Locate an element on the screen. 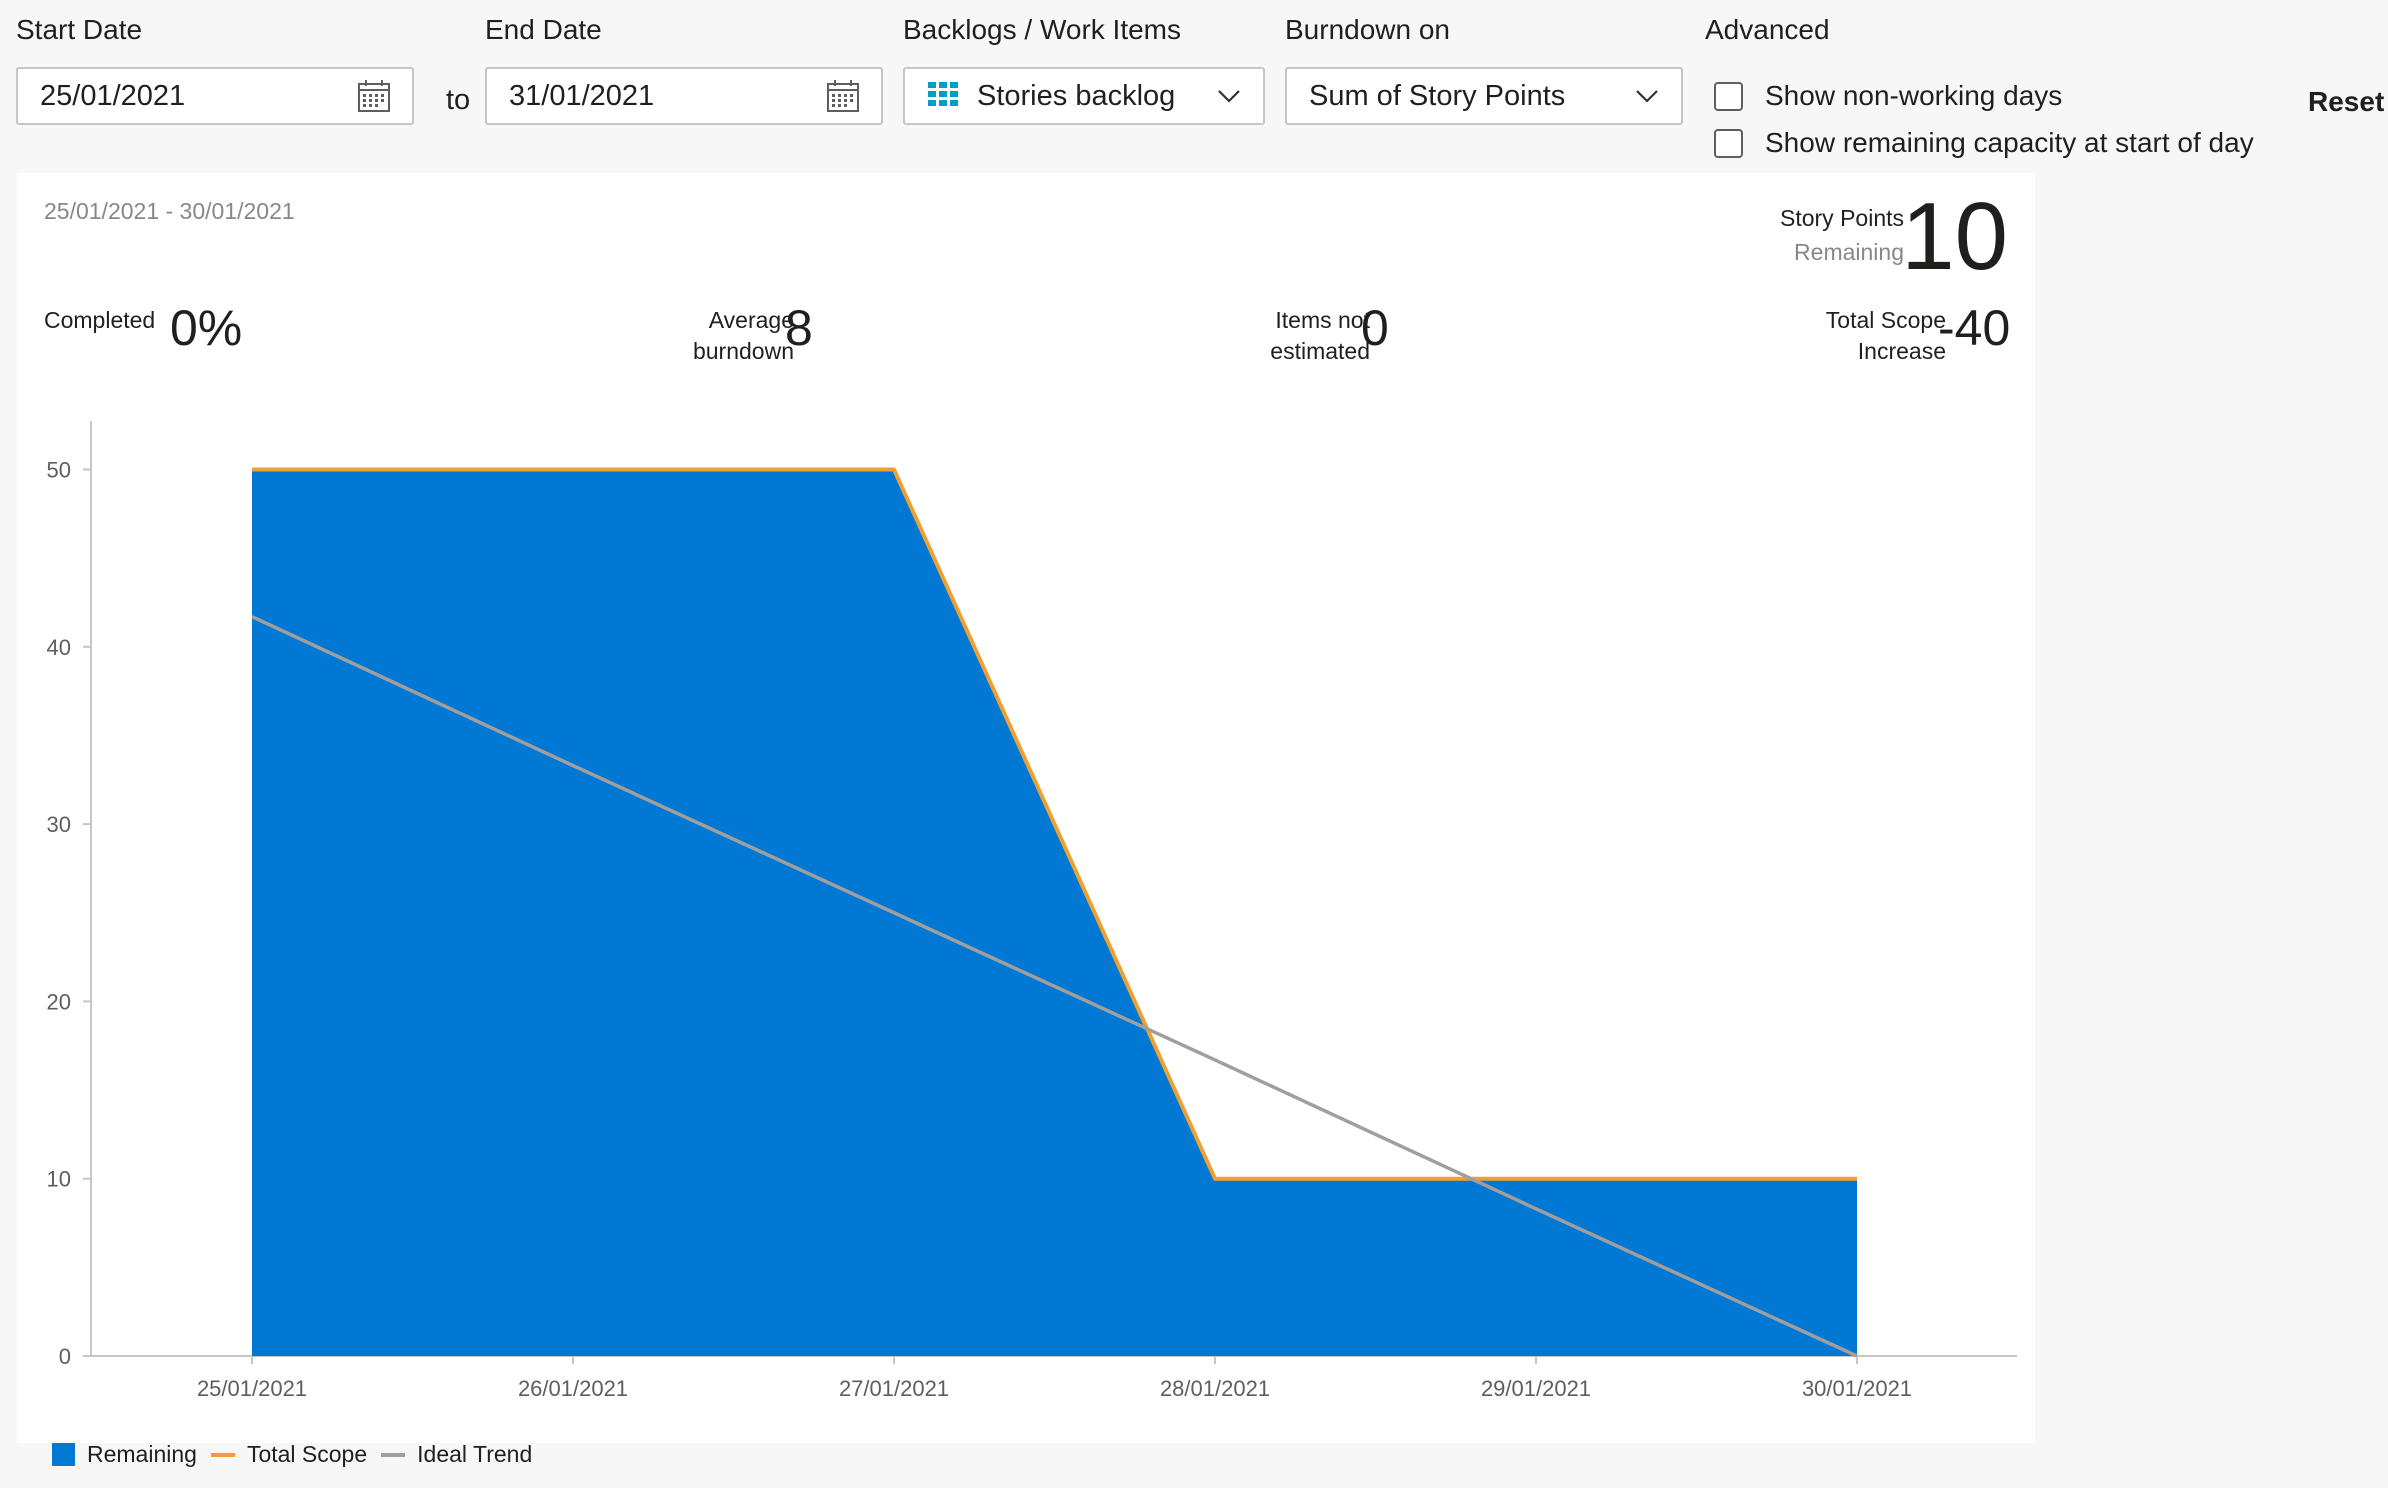  end-date-field: 31/01/2021 is located at coordinates (684, 96).